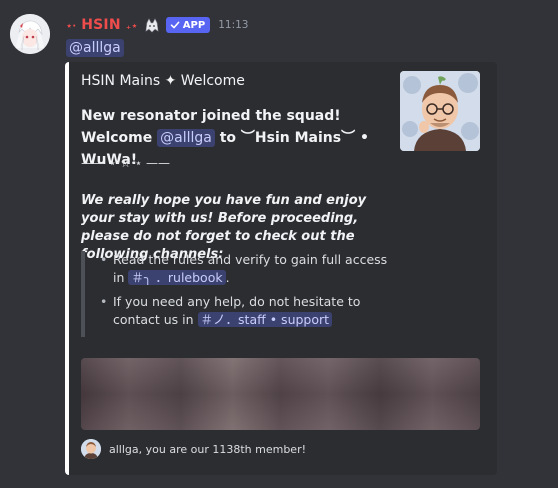 This screenshot has height=488, width=558. Describe the element at coordinates (194, 25) in the screenshot. I see `app-badge-label: APP` at that location.